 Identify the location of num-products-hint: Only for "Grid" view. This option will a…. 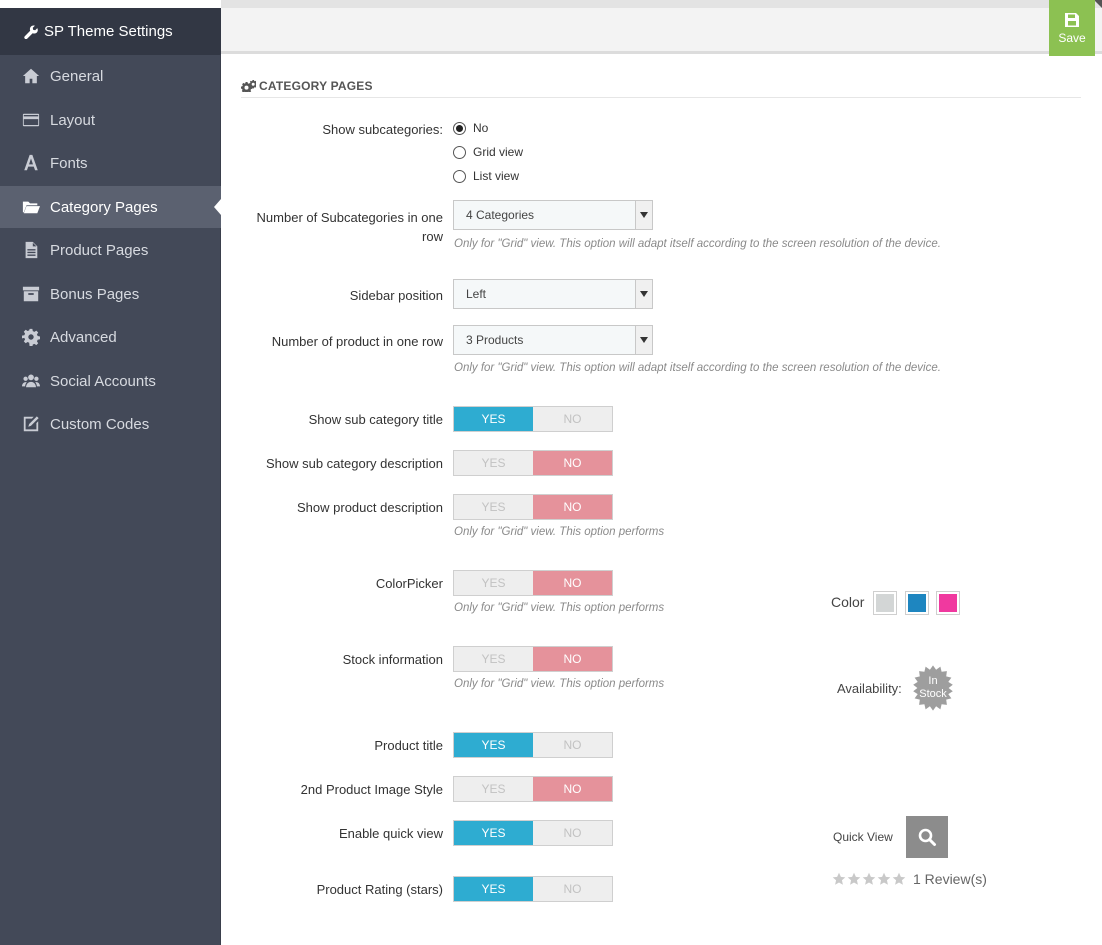
(697, 368).